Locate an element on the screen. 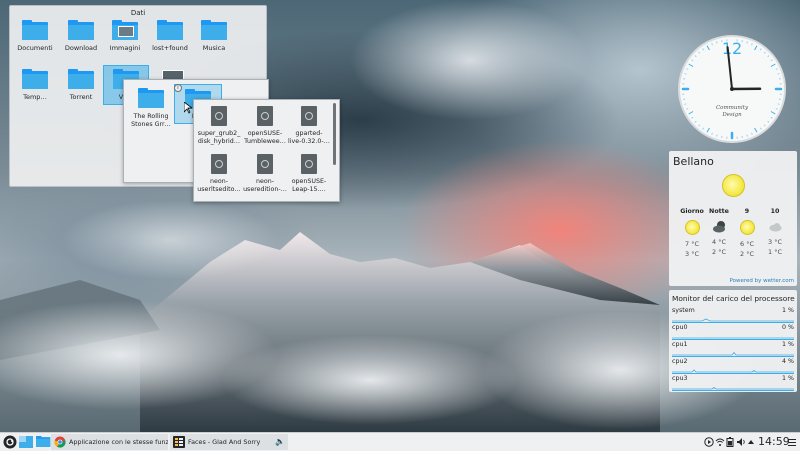 This screenshot has height=455, width=800. taskbar-clock: 14:59 is located at coordinates (774, 442).